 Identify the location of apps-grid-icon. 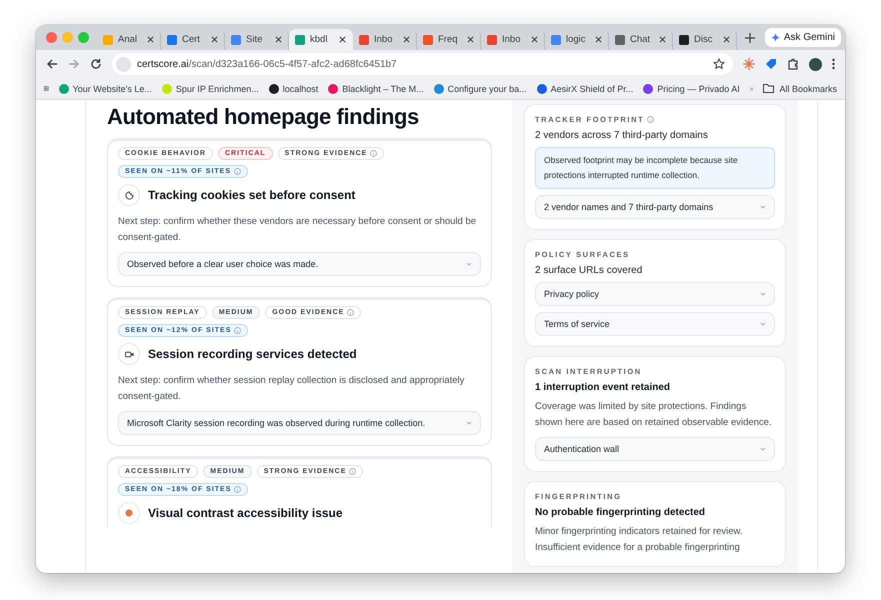
(46, 88).